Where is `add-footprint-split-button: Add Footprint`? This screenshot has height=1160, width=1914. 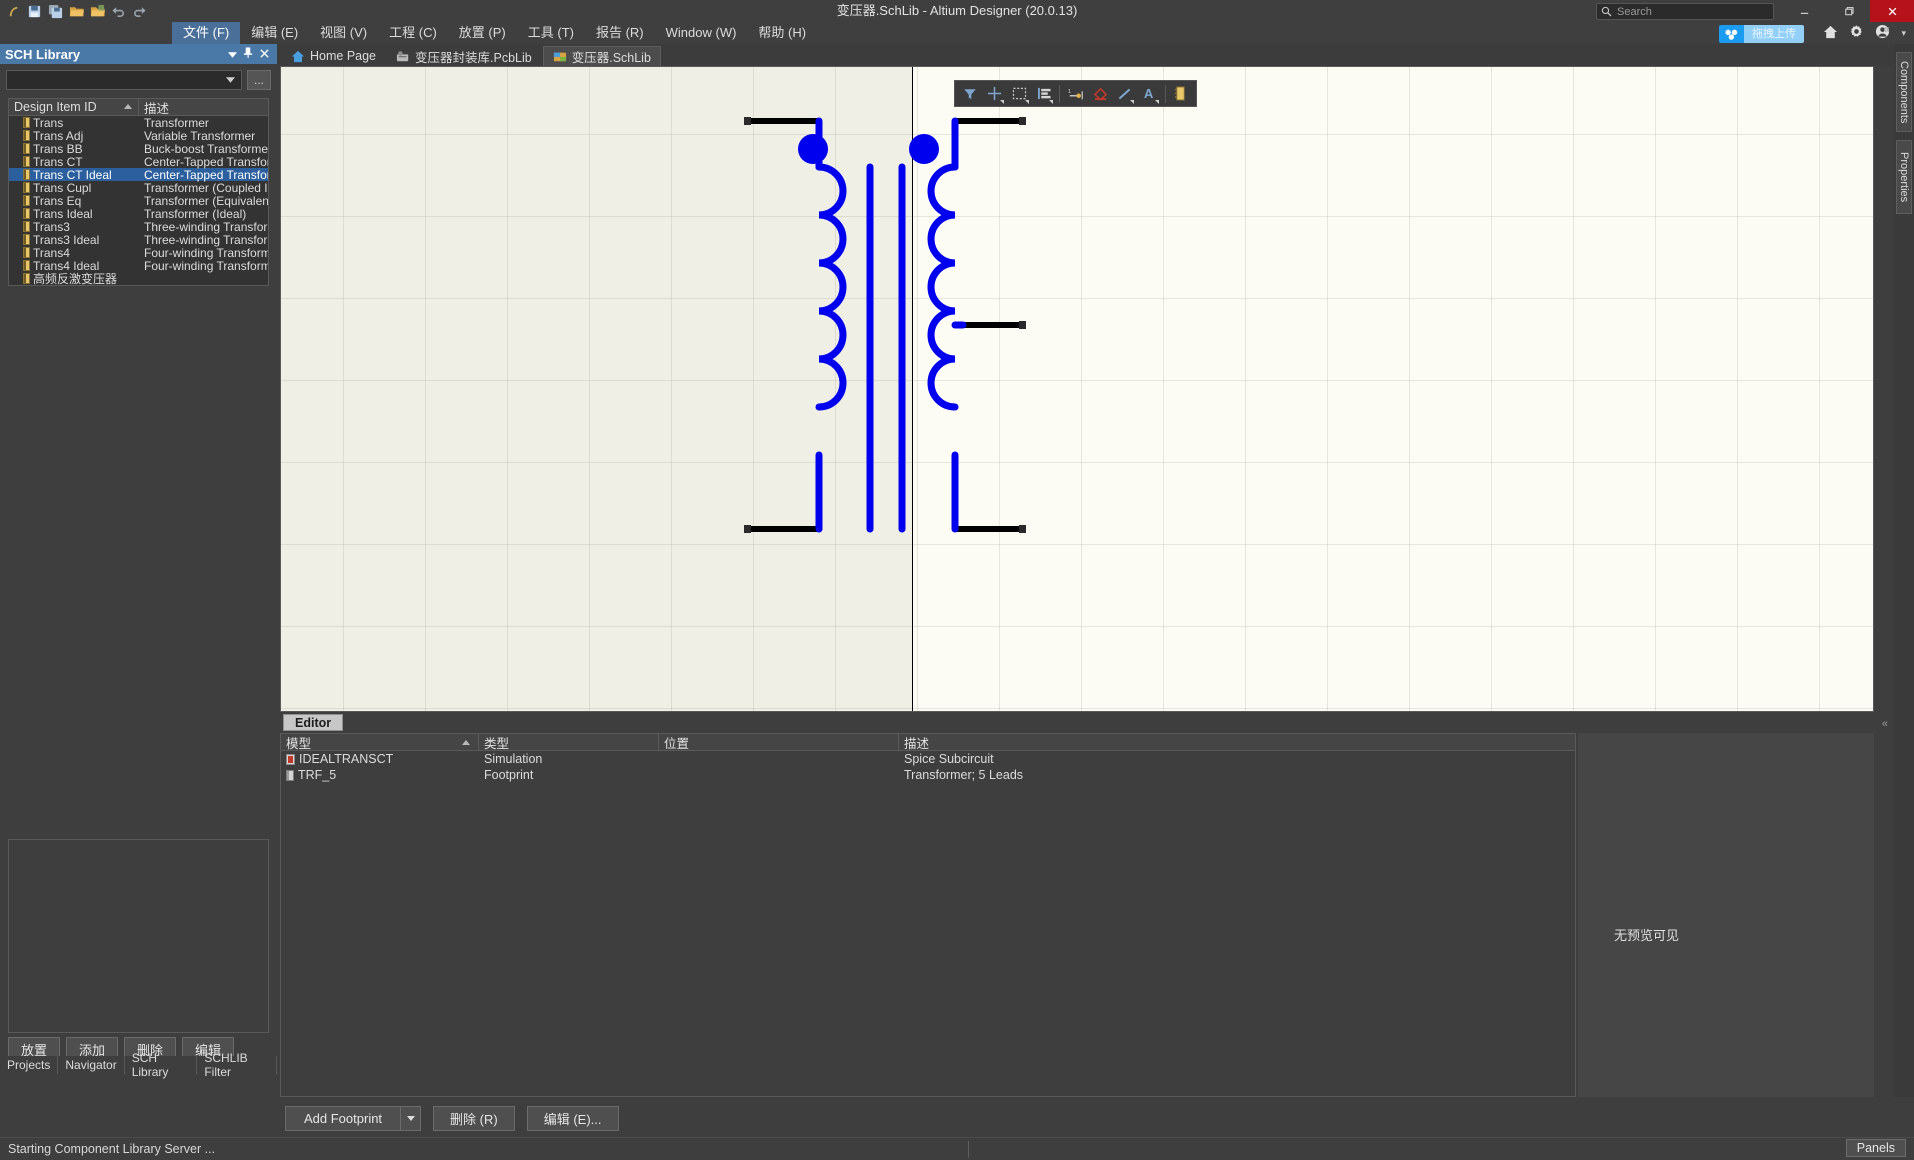 add-footprint-split-button: Add Footprint is located at coordinates (353, 1118).